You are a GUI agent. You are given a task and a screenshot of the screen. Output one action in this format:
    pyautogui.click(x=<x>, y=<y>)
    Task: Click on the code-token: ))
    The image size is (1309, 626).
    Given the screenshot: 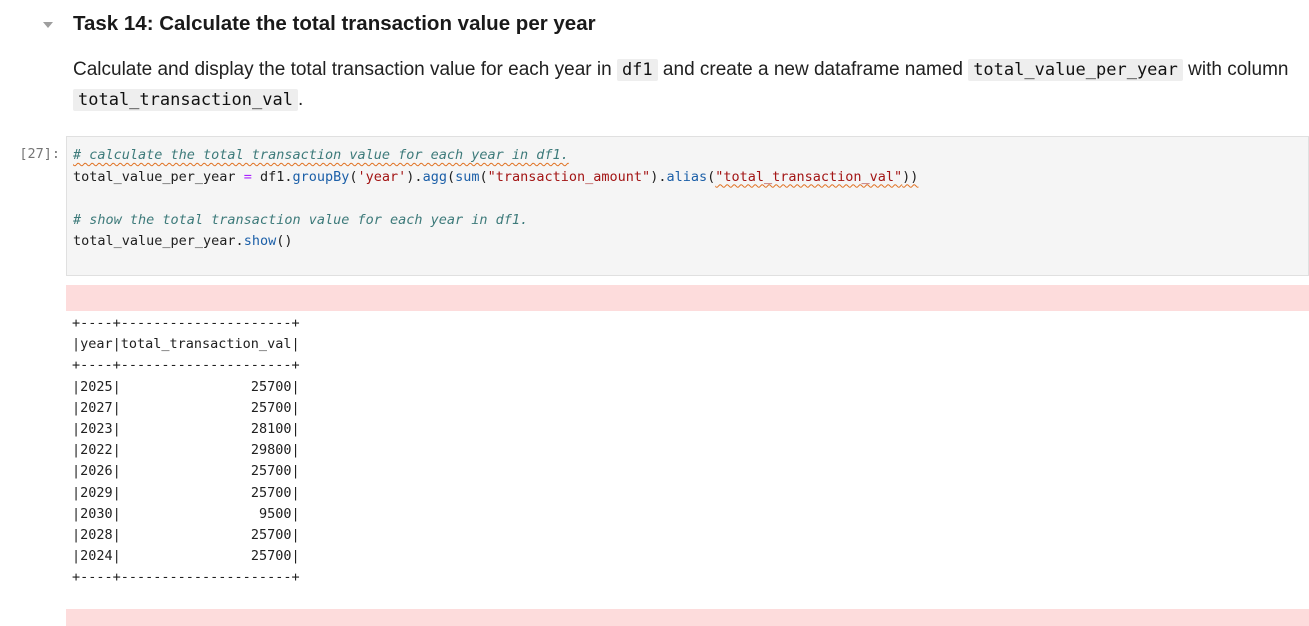 What is the action you would take?
    pyautogui.click(x=910, y=176)
    